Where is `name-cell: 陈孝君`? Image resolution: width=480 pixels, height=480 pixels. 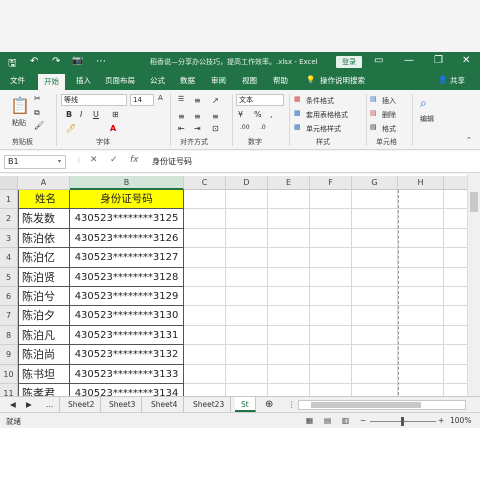 name-cell: 陈孝君 is located at coordinates (44, 390).